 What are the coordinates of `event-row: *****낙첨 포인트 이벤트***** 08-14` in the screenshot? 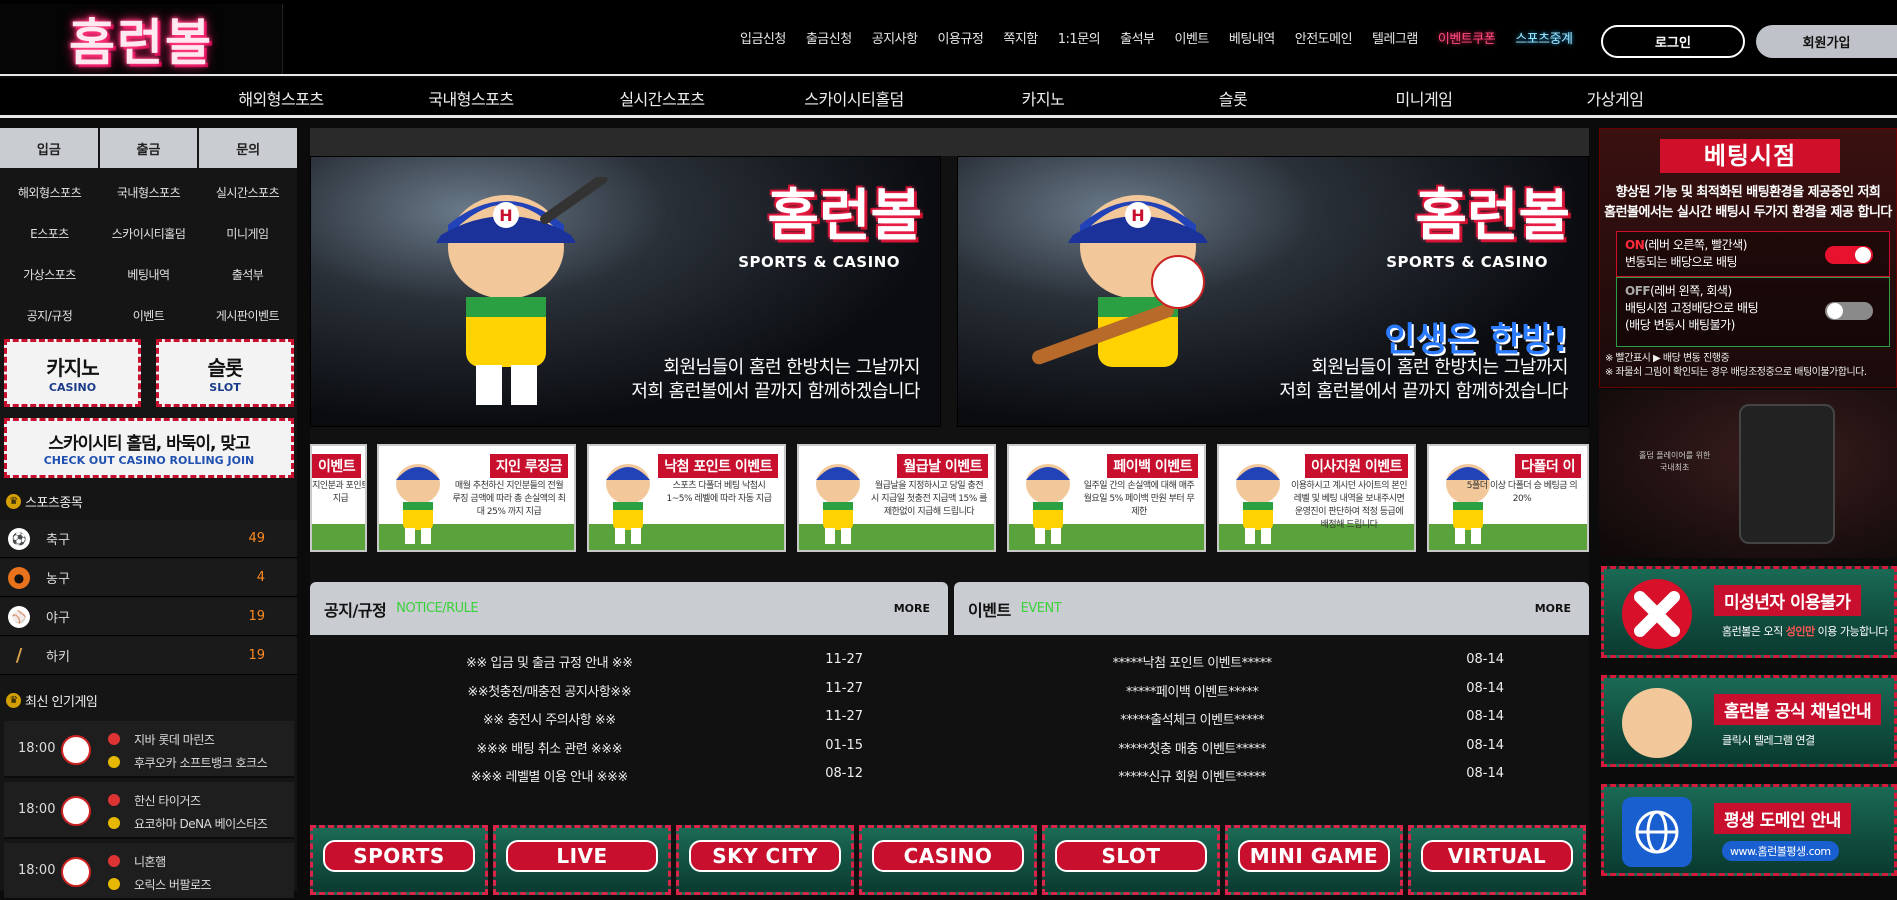 It's located at (1271, 659).